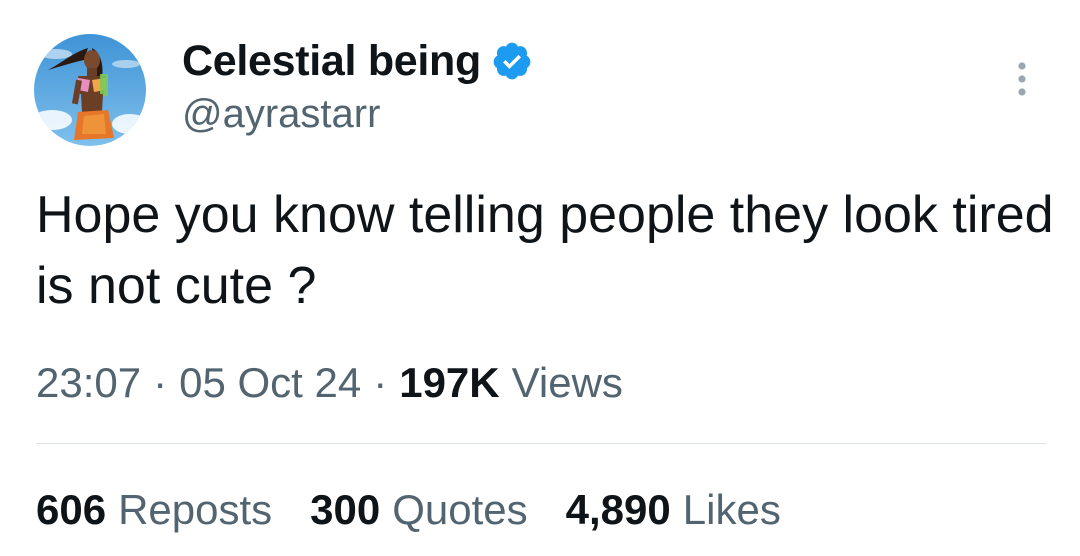 This screenshot has width=1080, height=556. Describe the element at coordinates (281, 114) in the screenshot. I see `author-handle: @ayrastarr` at that location.